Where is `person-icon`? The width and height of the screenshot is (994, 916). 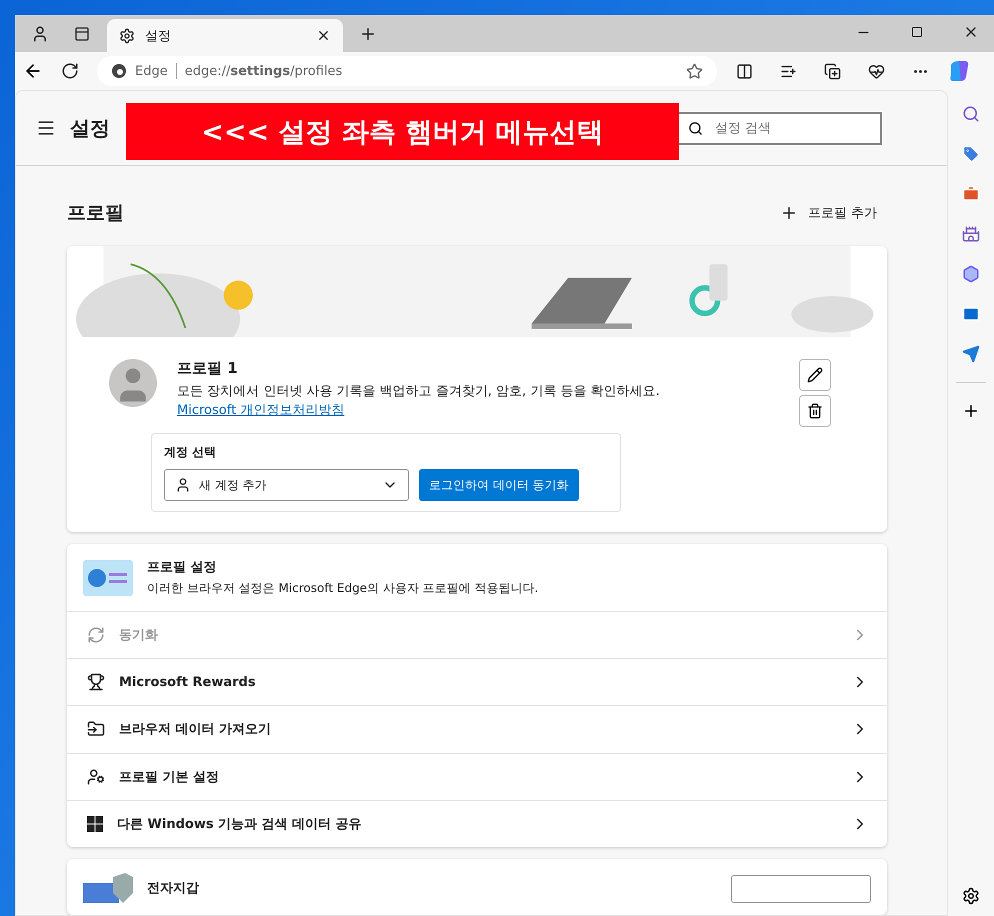 person-icon is located at coordinates (183, 485).